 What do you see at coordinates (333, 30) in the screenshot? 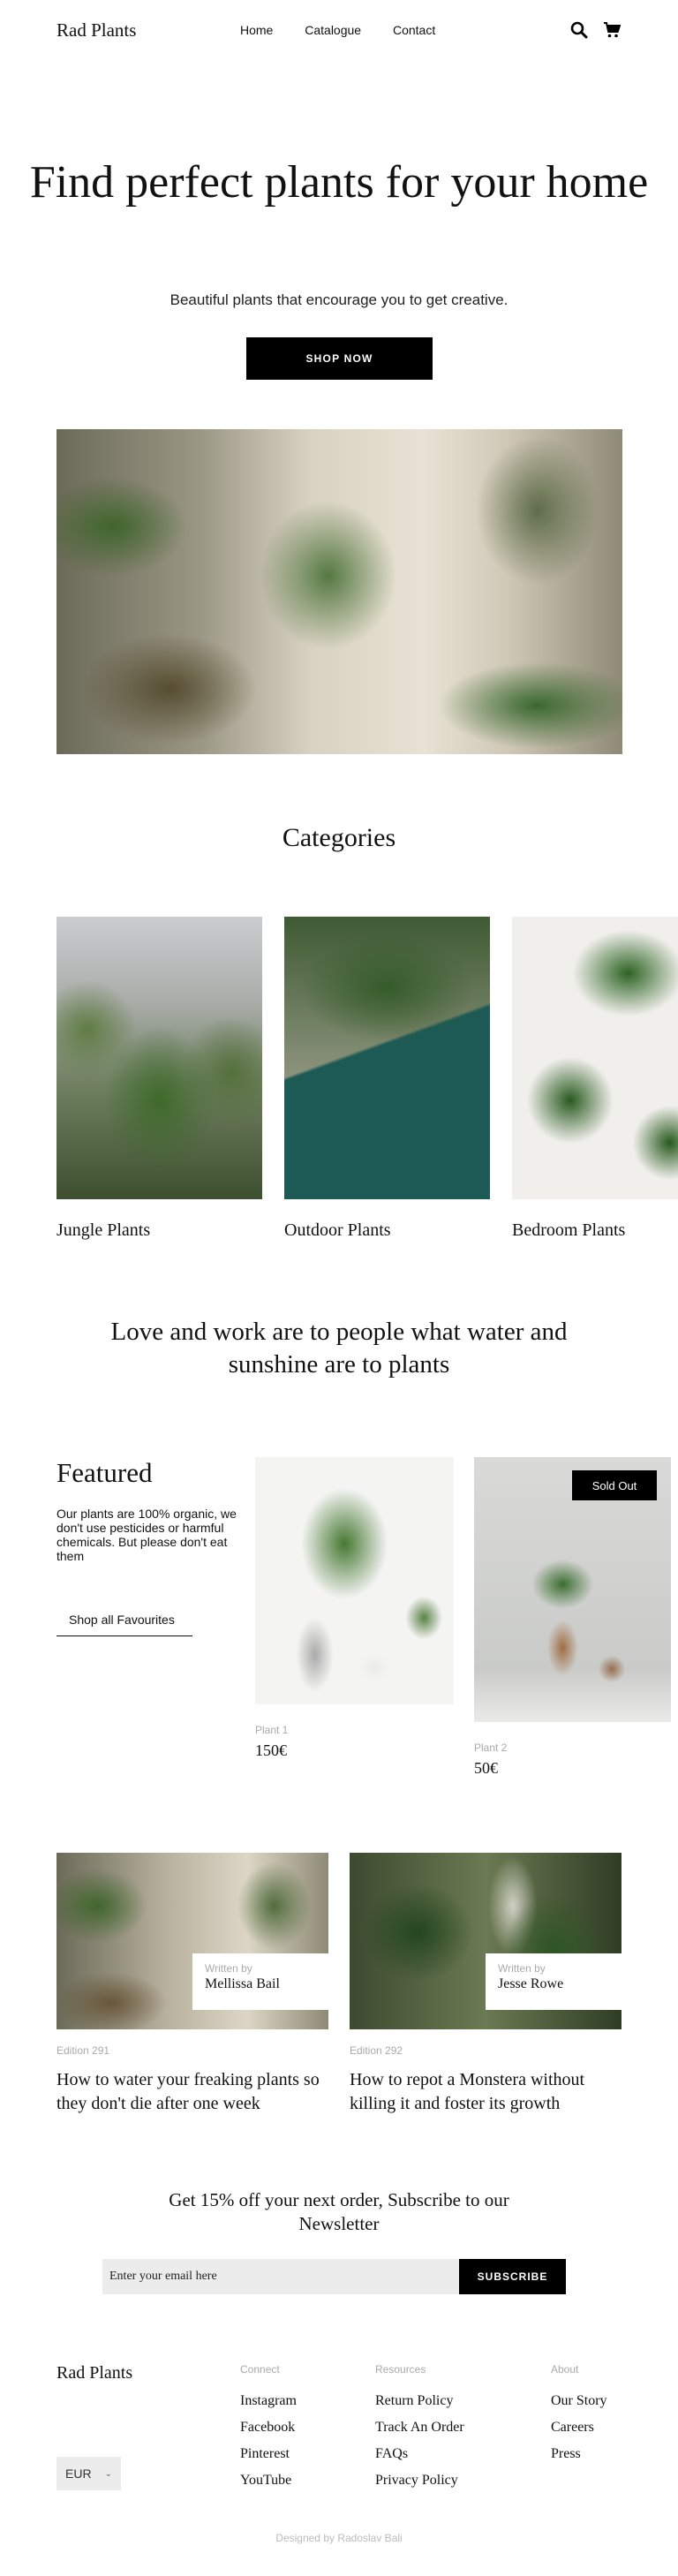
I see `nav-catalogue: Catalogue` at bounding box center [333, 30].